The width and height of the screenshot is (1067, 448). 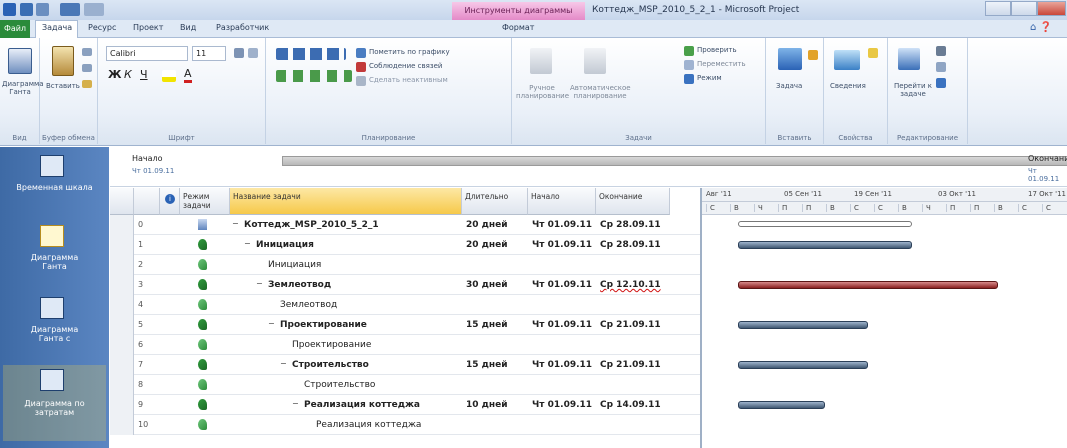 What do you see at coordinates (147, 201) in the screenshot?
I see `header-id` at bounding box center [147, 201].